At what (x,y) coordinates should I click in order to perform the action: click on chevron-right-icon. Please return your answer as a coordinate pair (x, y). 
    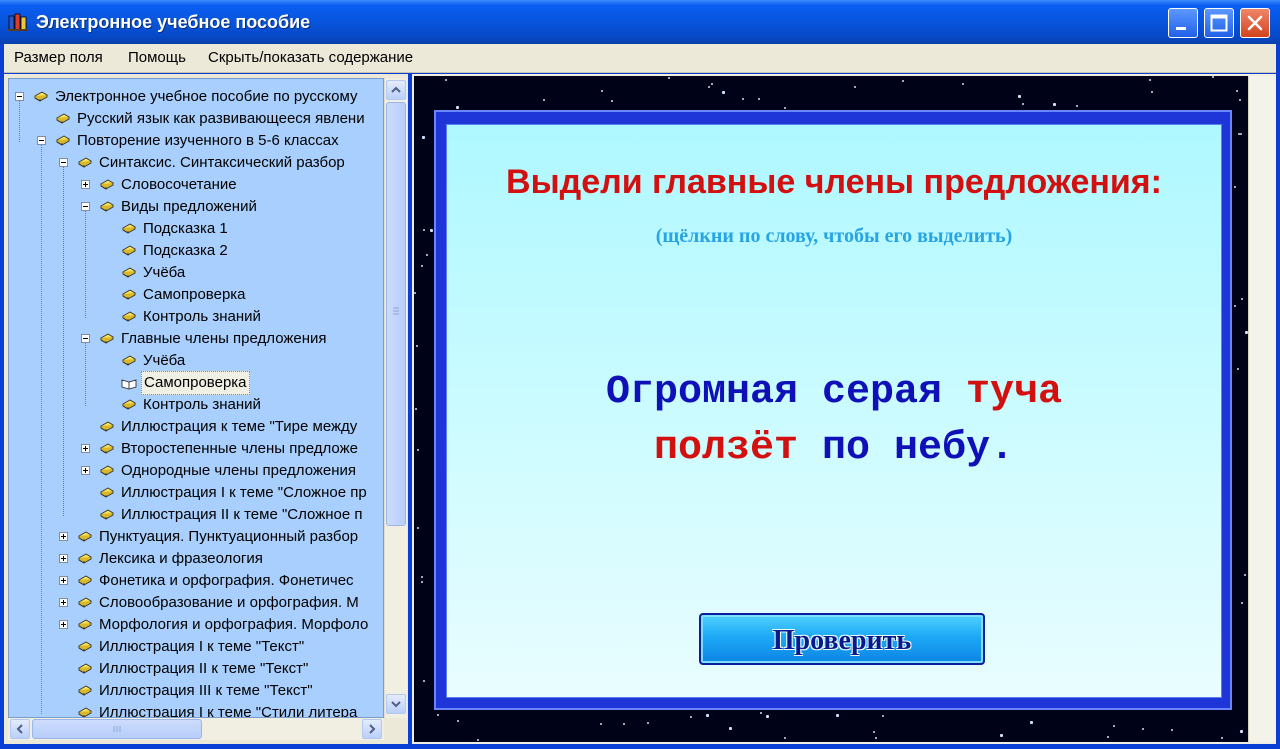
    Looking at the image, I should click on (372, 729).